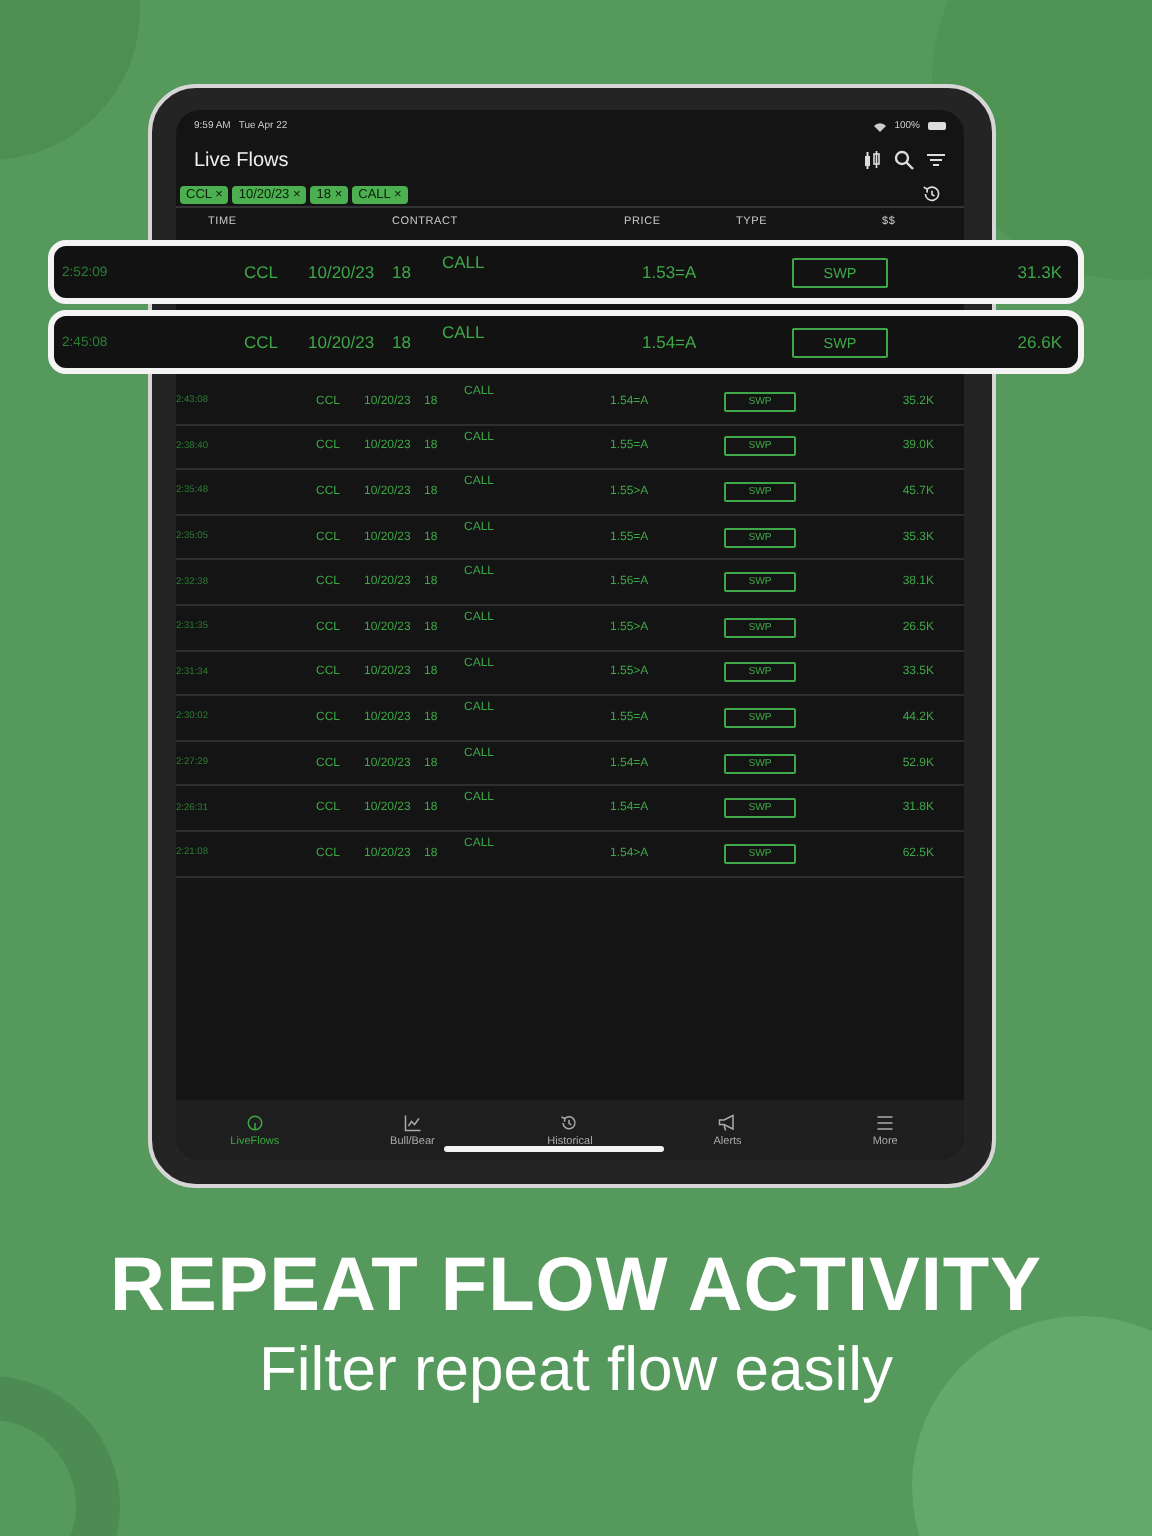 This screenshot has width=1152, height=1536. Describe the element at coordinates (885, 1122) in the screenshot. I see `menu-icon` at that location.